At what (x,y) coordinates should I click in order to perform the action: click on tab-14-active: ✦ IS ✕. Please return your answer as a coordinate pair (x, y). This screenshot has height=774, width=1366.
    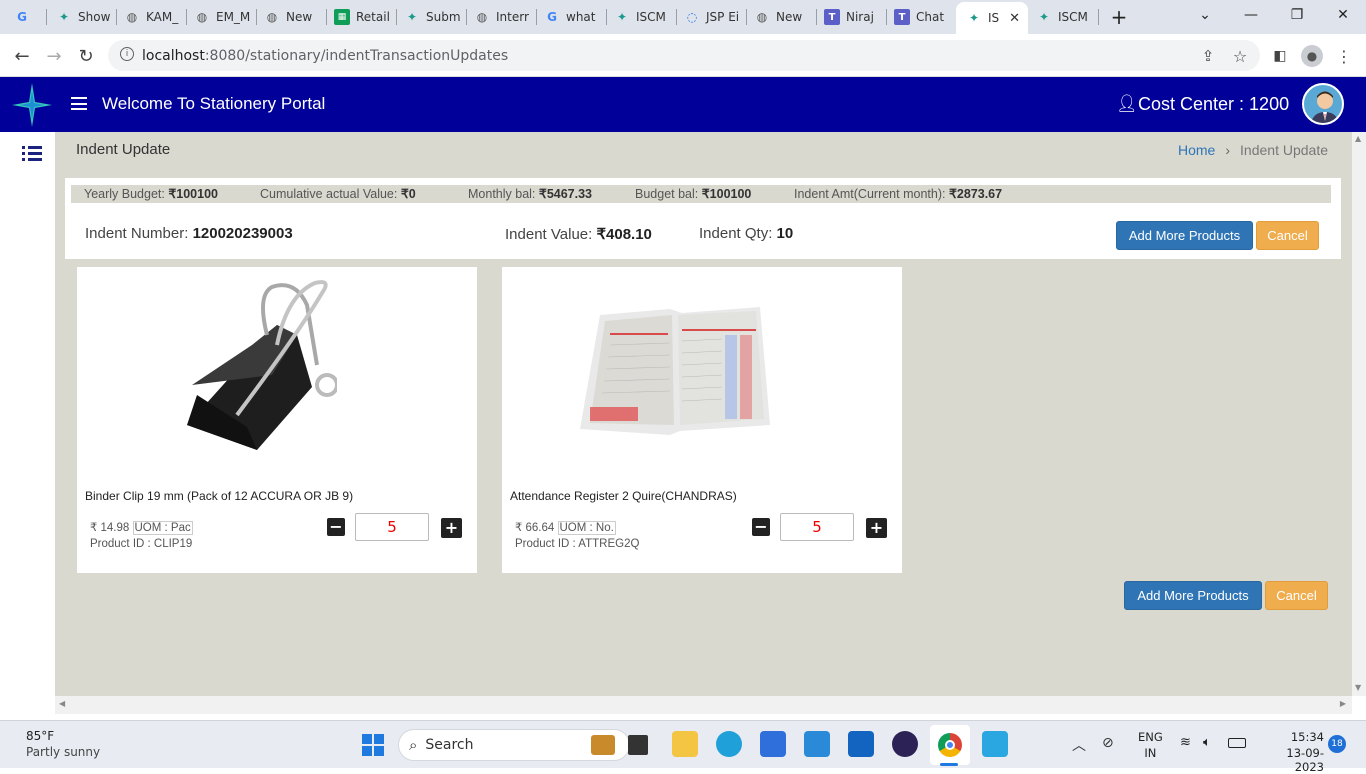
    Looking at the image, I should click on (992, 18).